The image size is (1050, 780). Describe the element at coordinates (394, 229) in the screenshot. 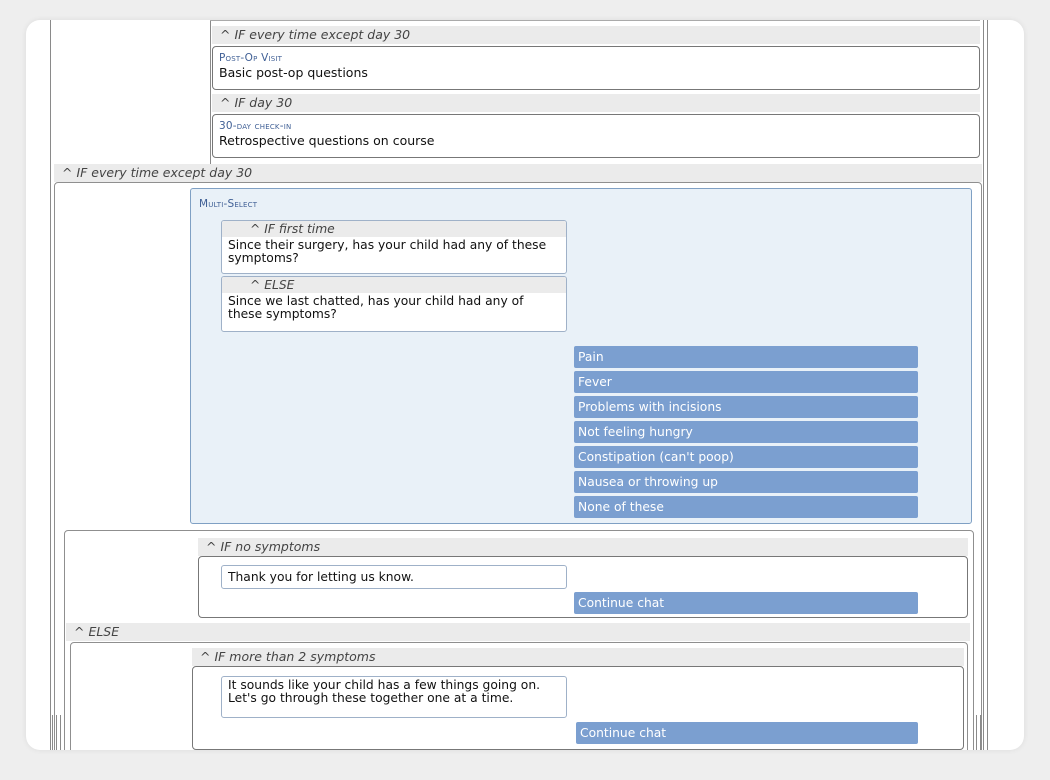

I see `question-condition: ^ IF first time` at that location.